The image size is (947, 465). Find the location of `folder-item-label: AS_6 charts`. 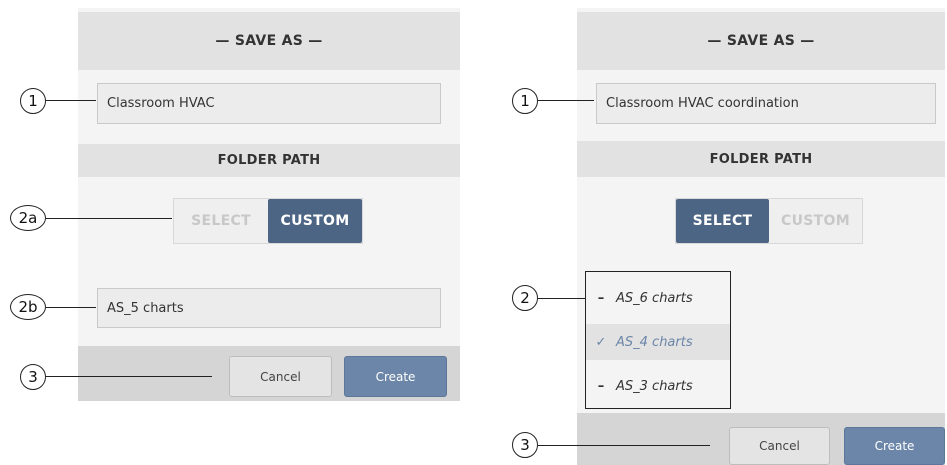

folder-item-label: AS_6 charts is located at coordinates (654, 298).